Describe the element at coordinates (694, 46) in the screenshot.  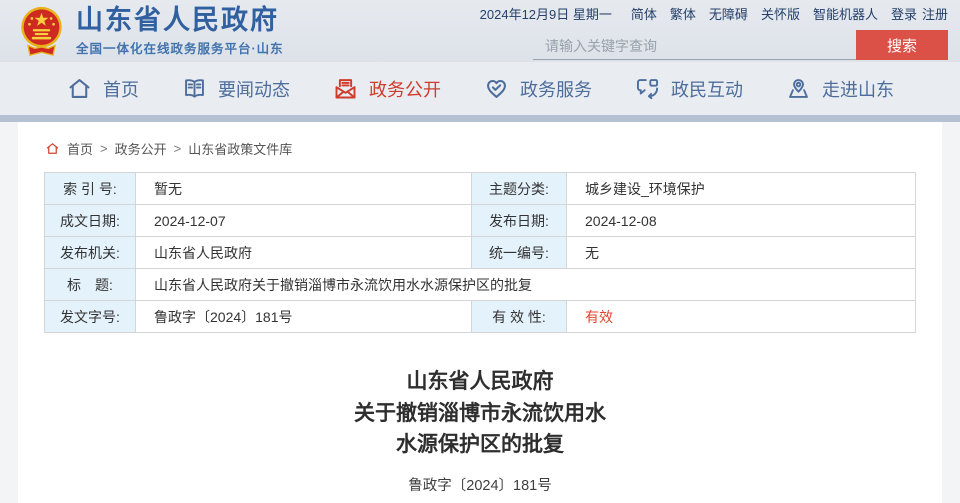
I see `search-input` at that location.